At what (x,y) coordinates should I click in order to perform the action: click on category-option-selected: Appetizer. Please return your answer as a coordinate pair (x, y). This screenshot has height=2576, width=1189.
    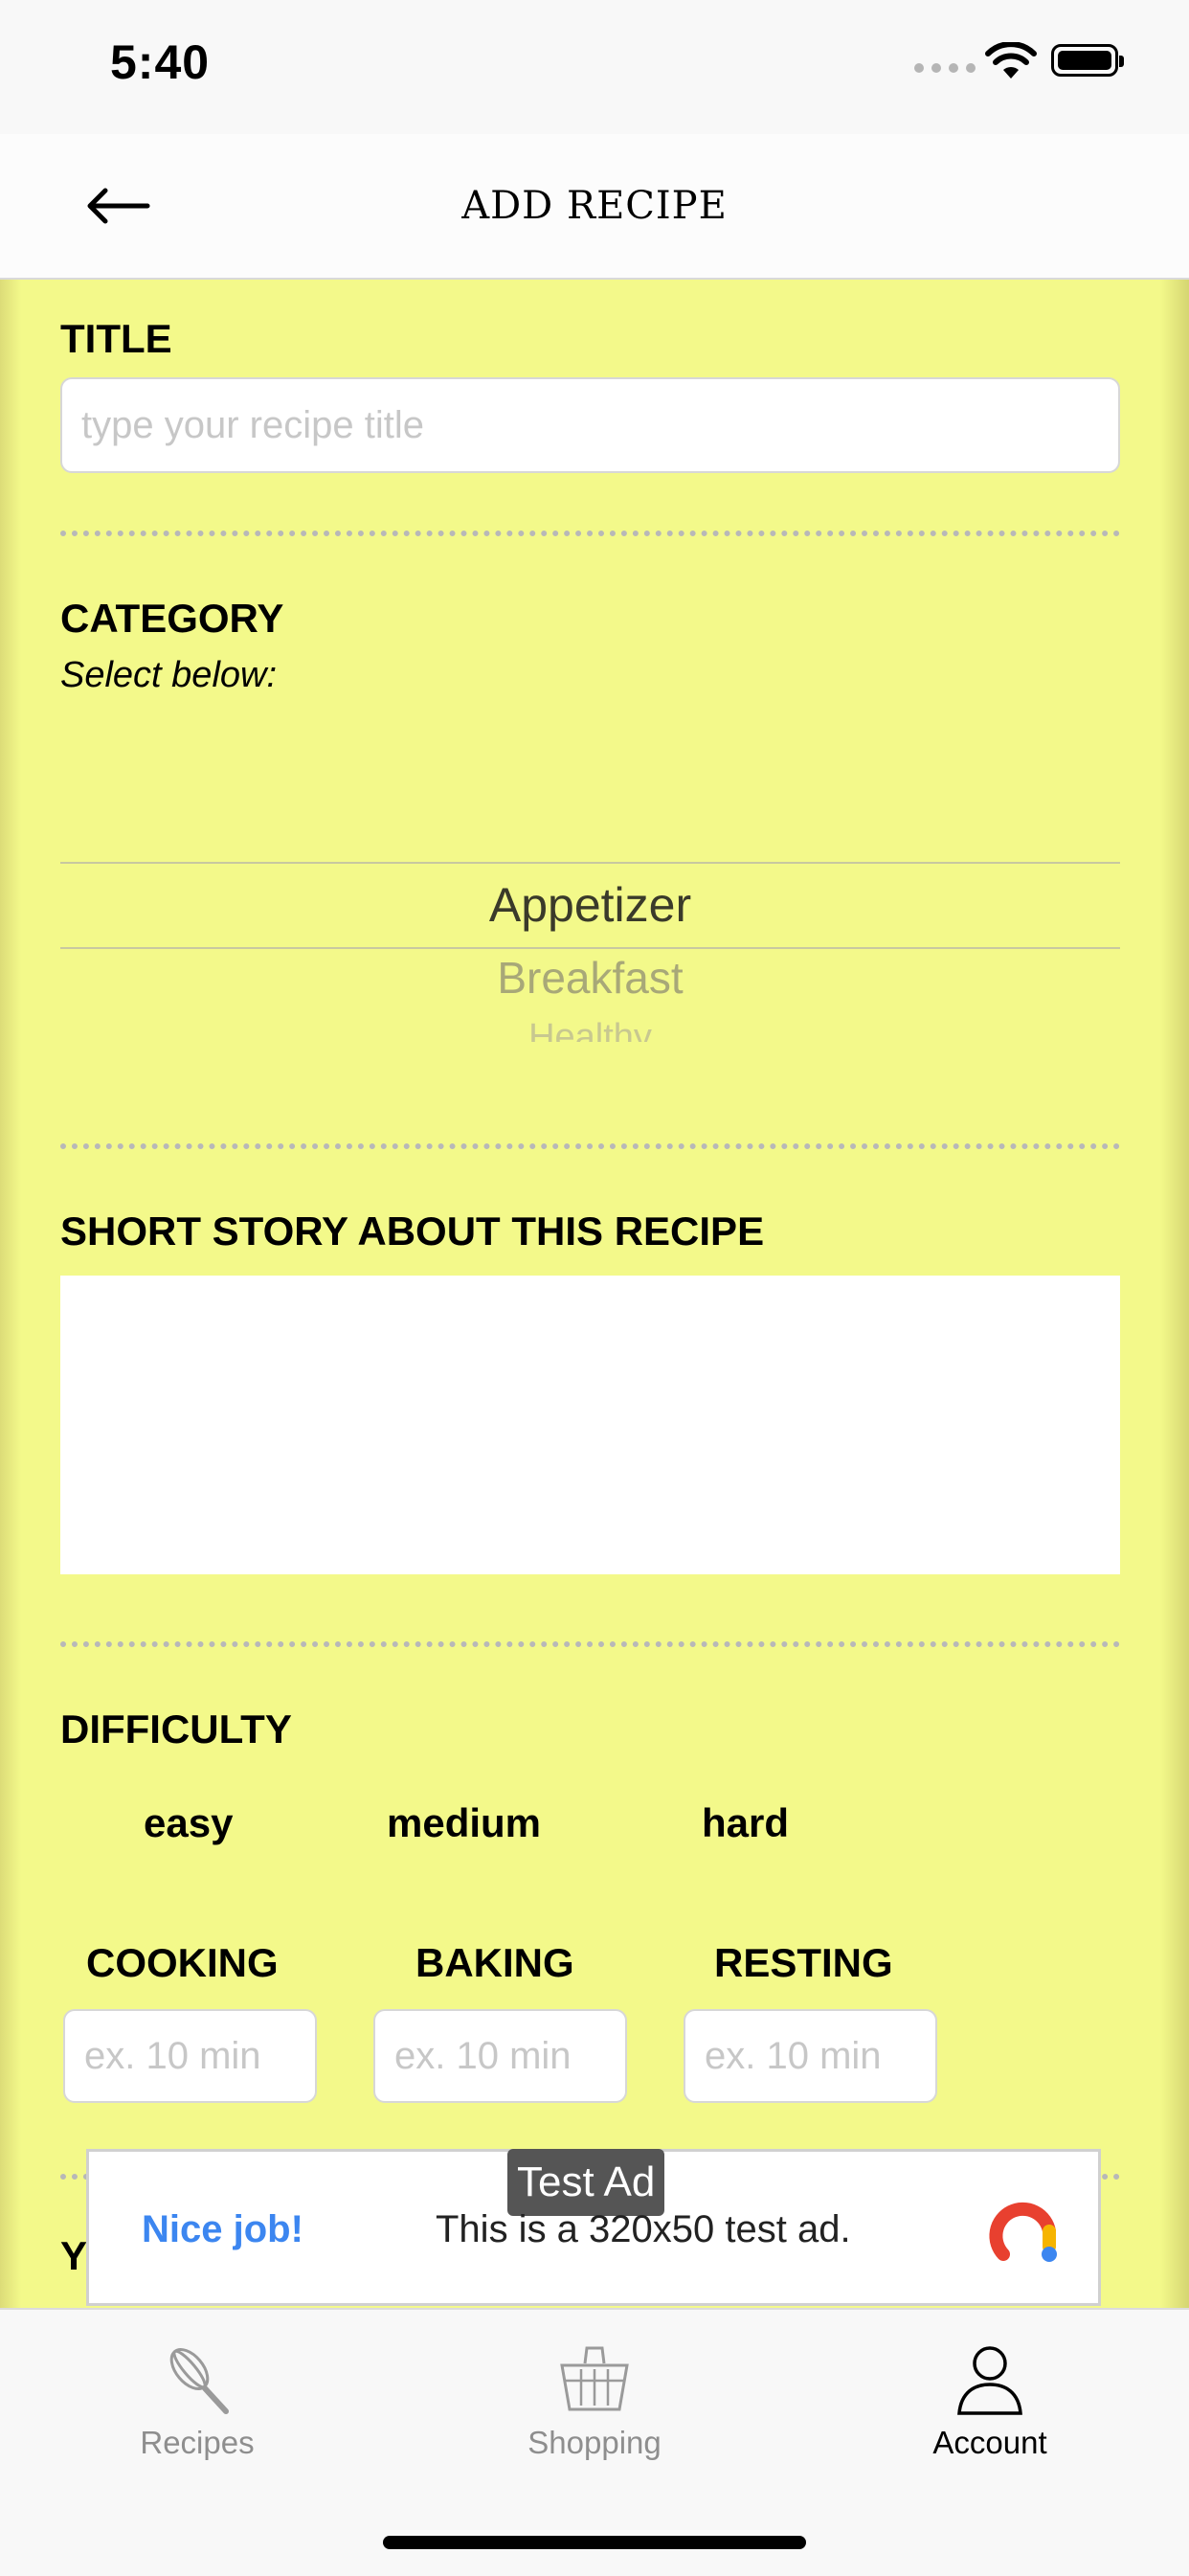
    Looking at the image, I should click on (590, 905).